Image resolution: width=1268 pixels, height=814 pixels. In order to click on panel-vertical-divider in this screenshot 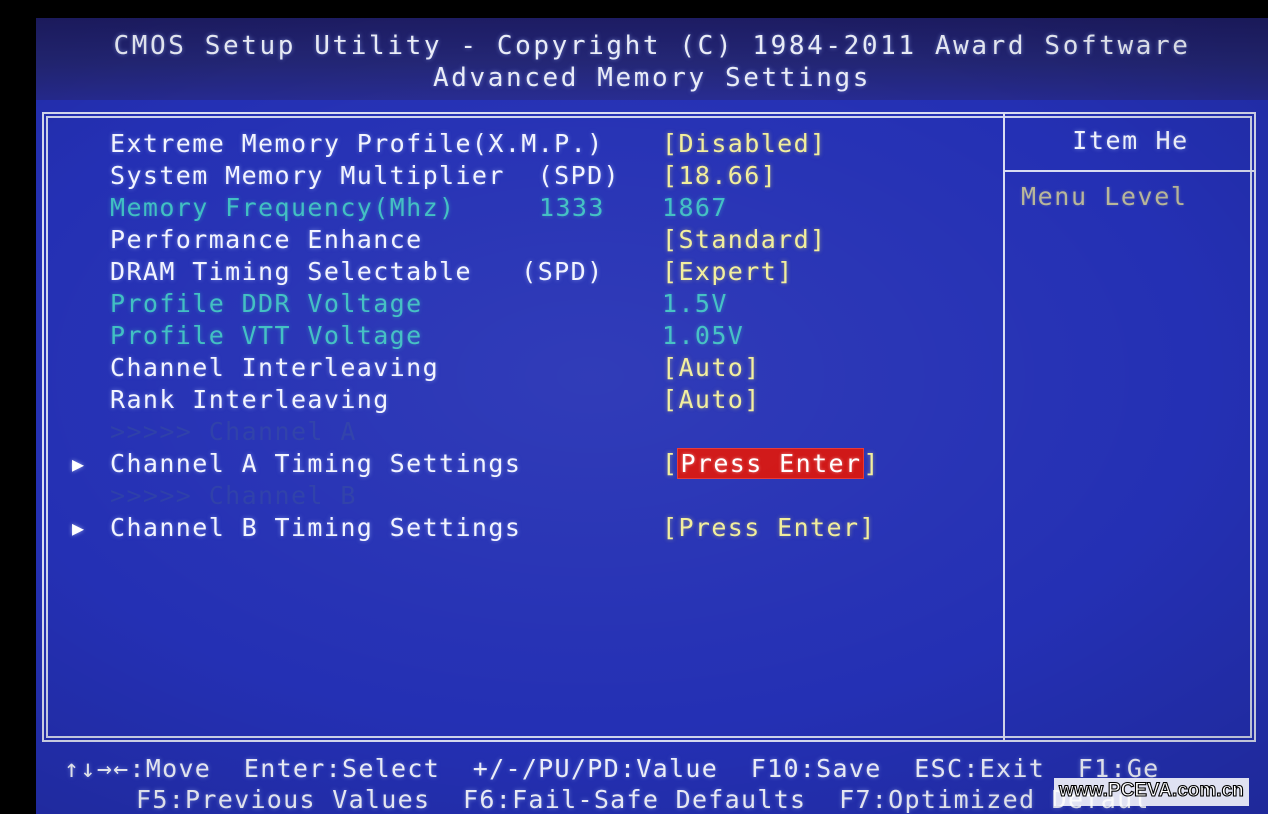, I will do `click(1004, 427)`.